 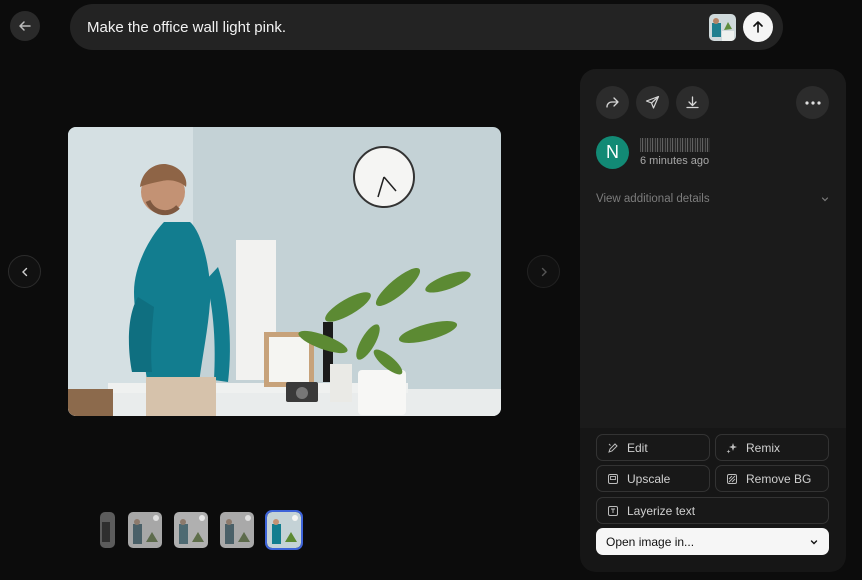 What do you see at coordinates (653, 447) in the screenshot?
I see `edit-button: Edit` at bounding box center [653, 447].